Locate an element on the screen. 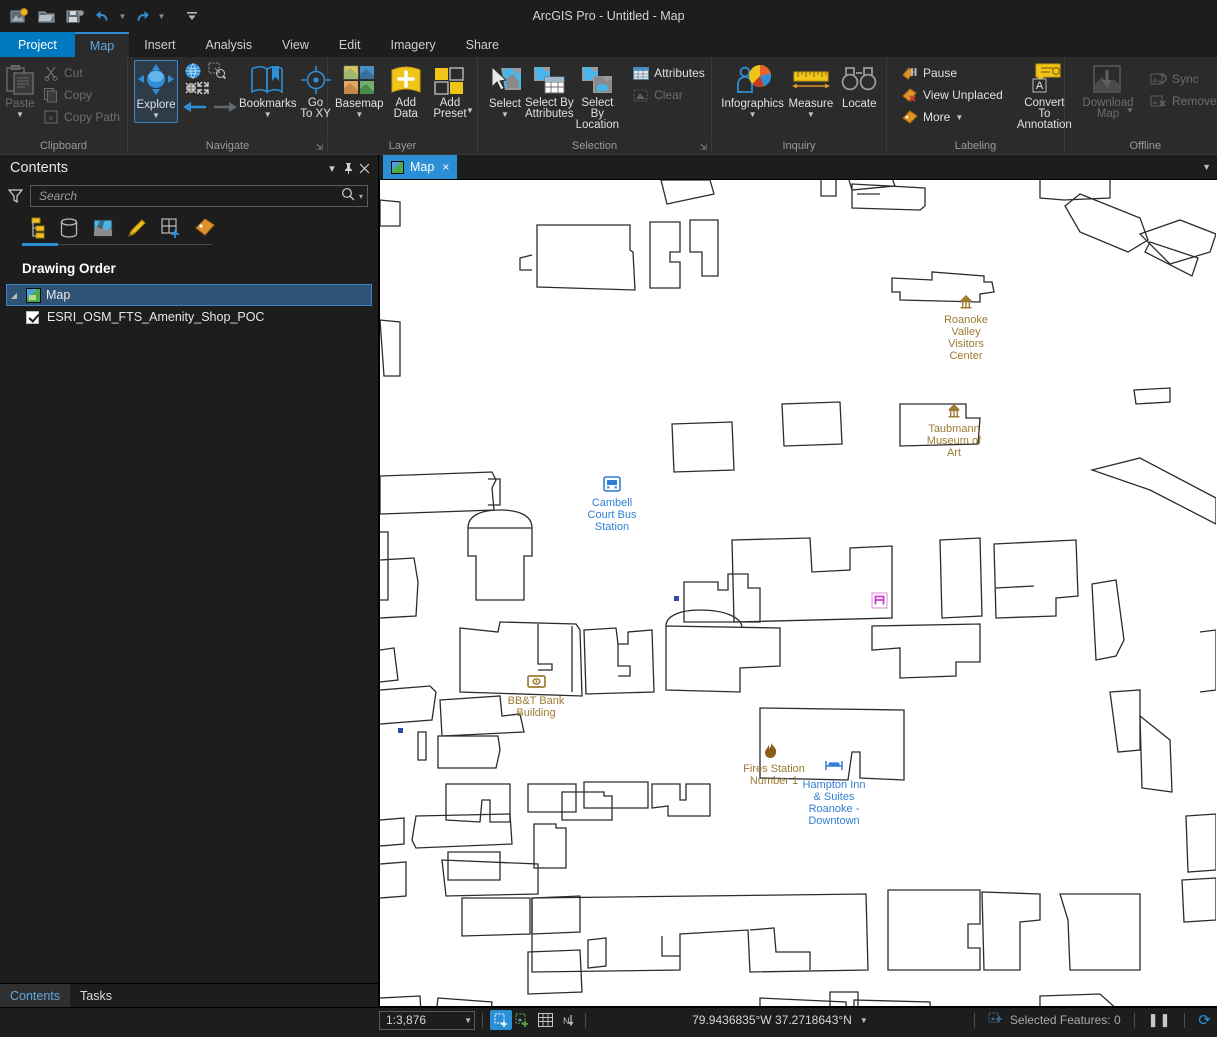 The image size is (1217, 1037). add-preset-button: Add Preset ▼ is located at coordinates (450, 95).